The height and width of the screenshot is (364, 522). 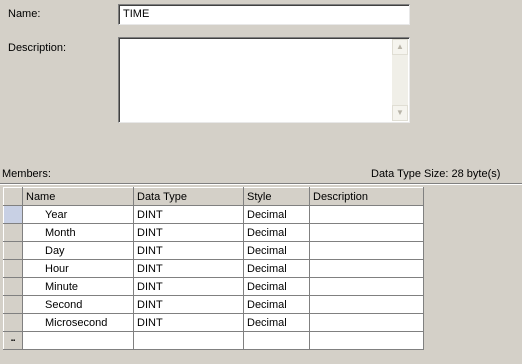 I want to click on new-member-row: ▪▪, so click(x=213, y=340).